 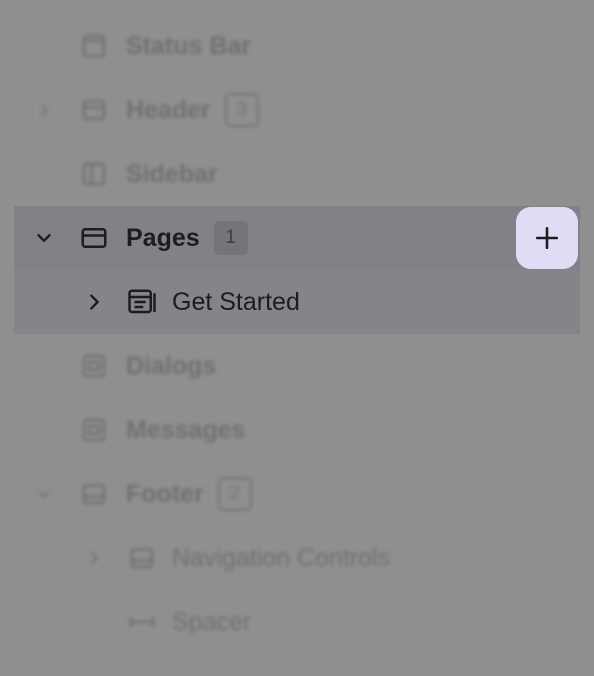 I want to click on tree-item-get-started: Get Started, so click(x=297, y=302).